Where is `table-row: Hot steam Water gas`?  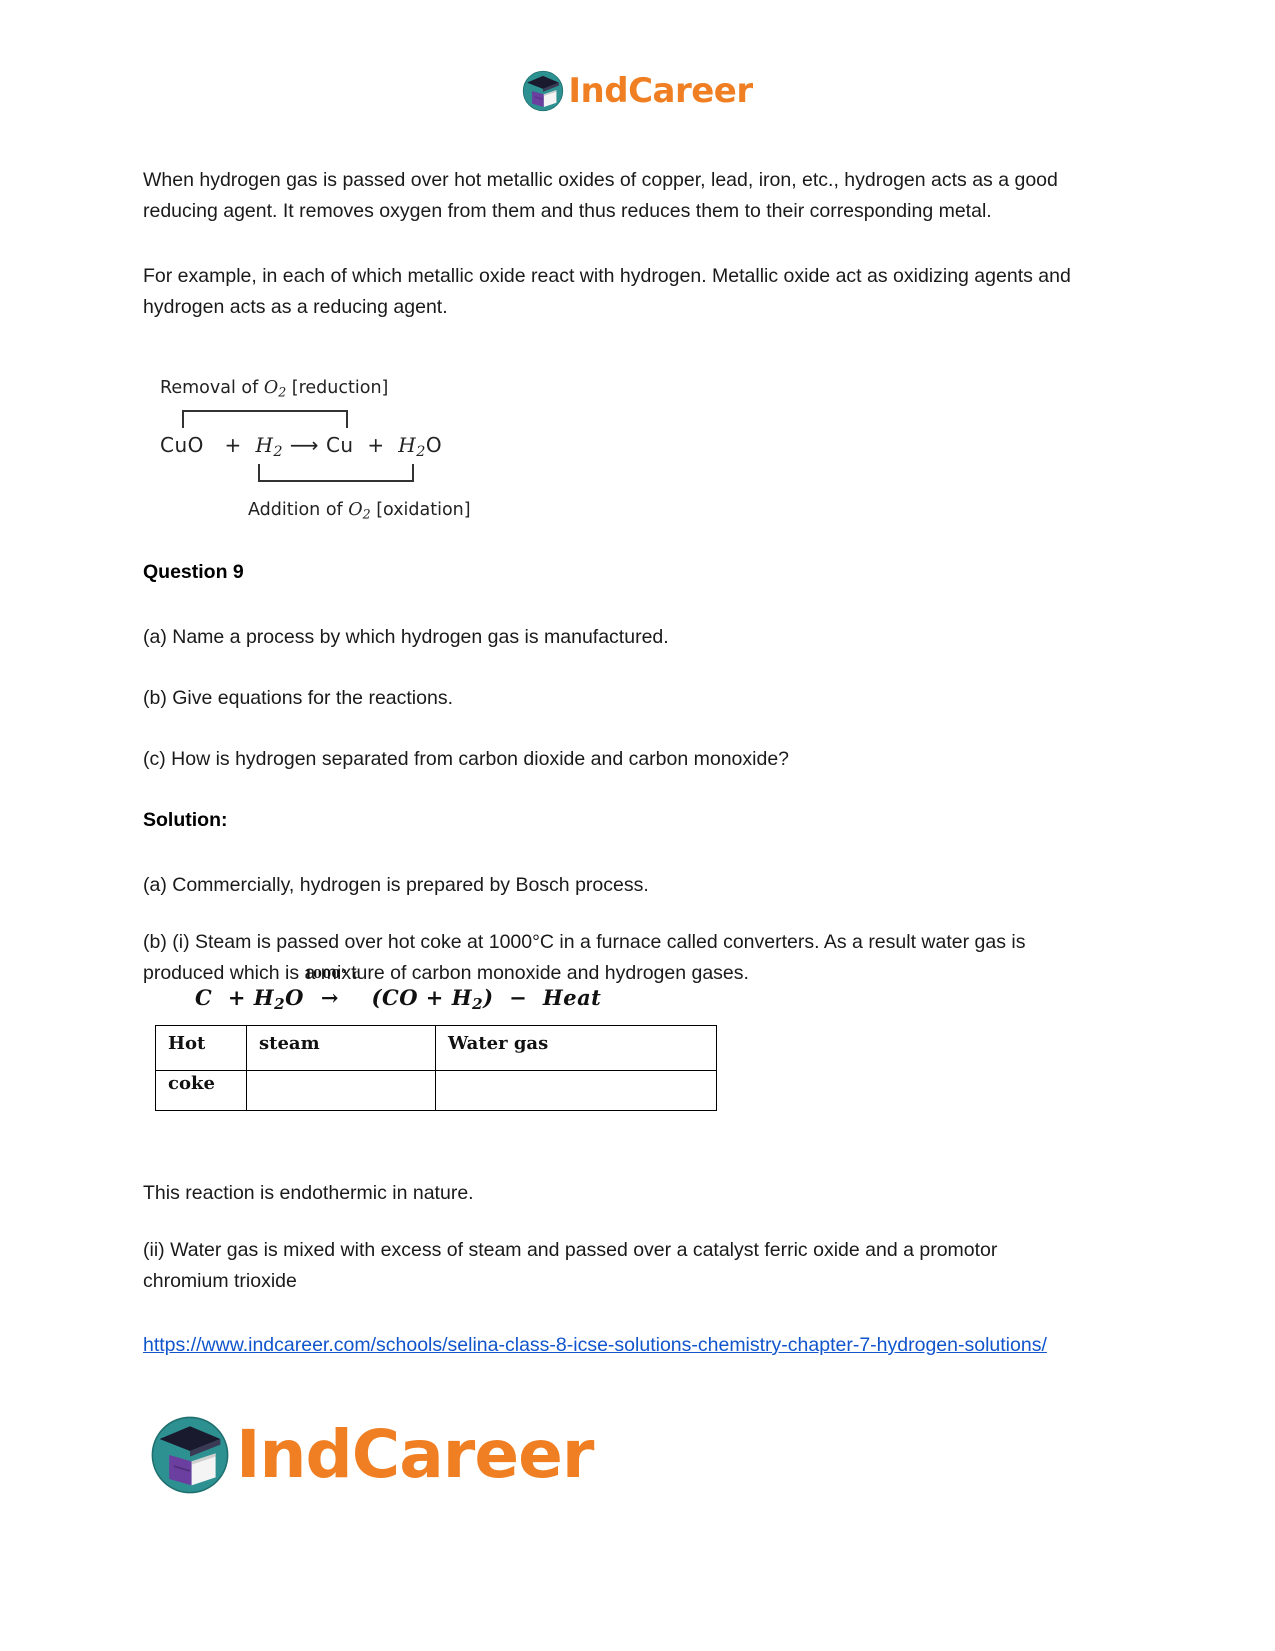 table-row: Hot steam Water gas is located at coordinates (436, 1048).